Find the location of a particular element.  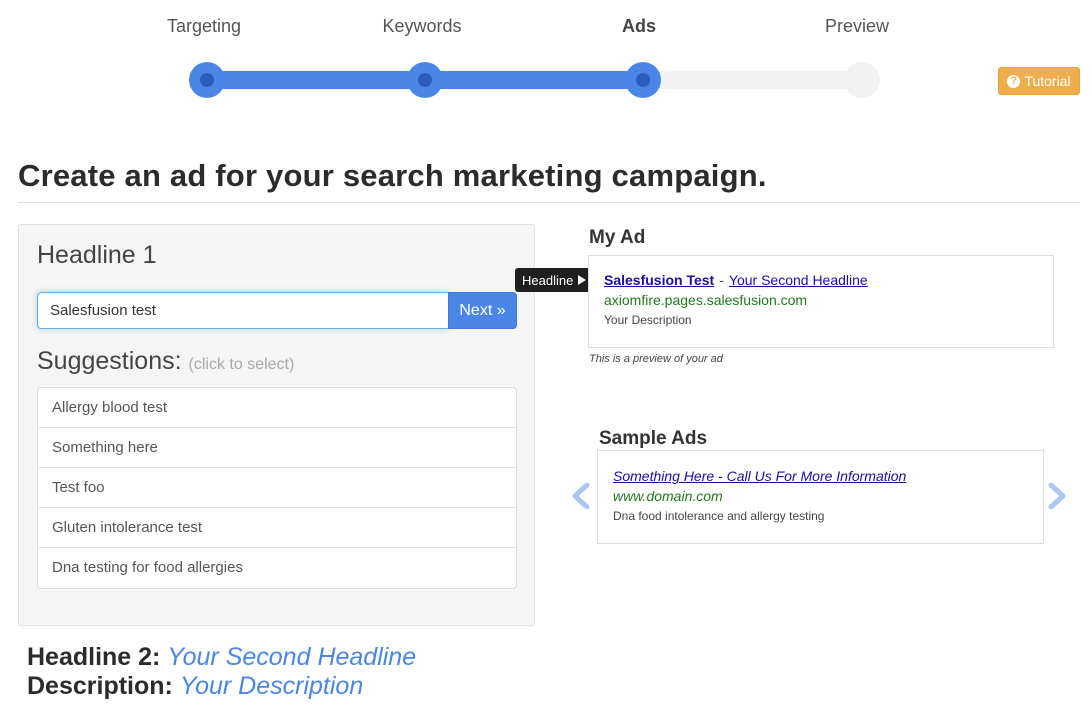

question-circle-icon: ? is located at coordinates (1014, 81).